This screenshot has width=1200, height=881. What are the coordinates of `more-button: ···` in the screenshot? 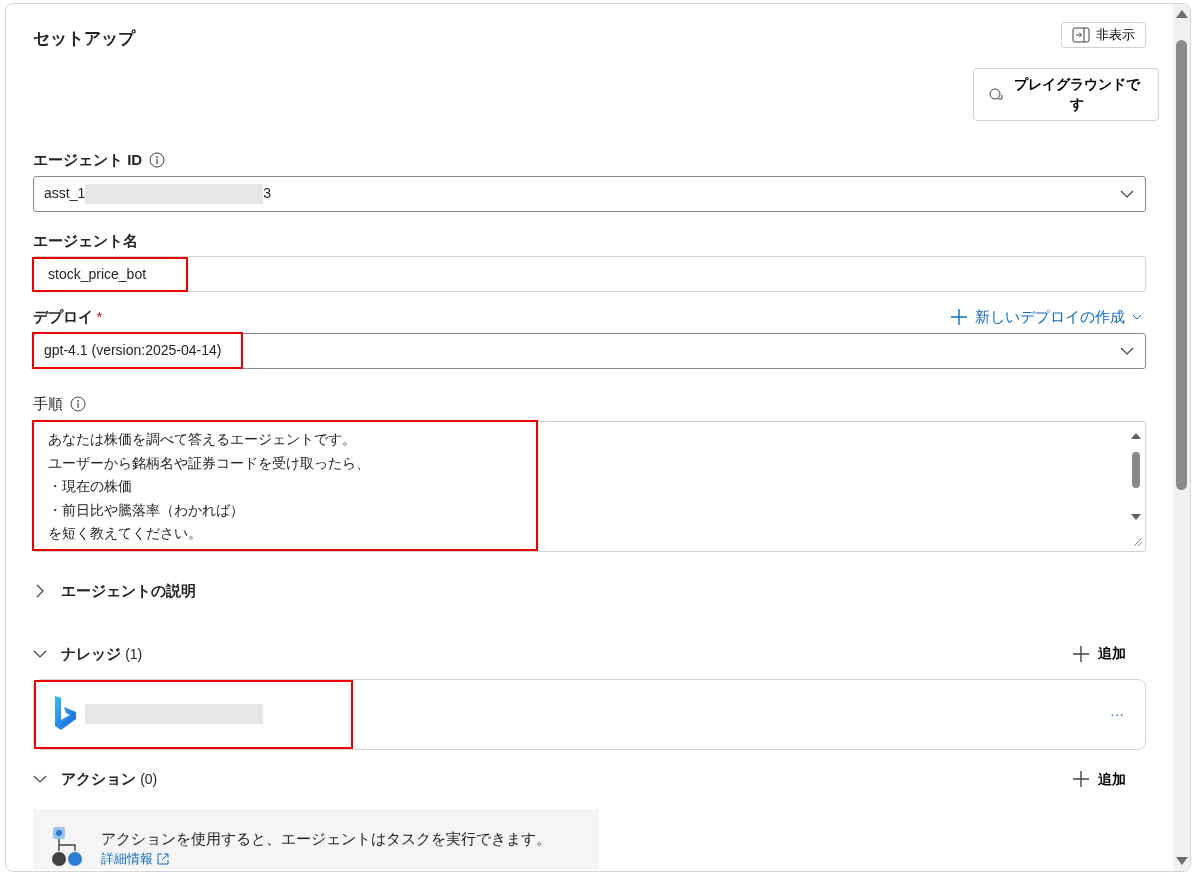 It's located at (1117, 715).